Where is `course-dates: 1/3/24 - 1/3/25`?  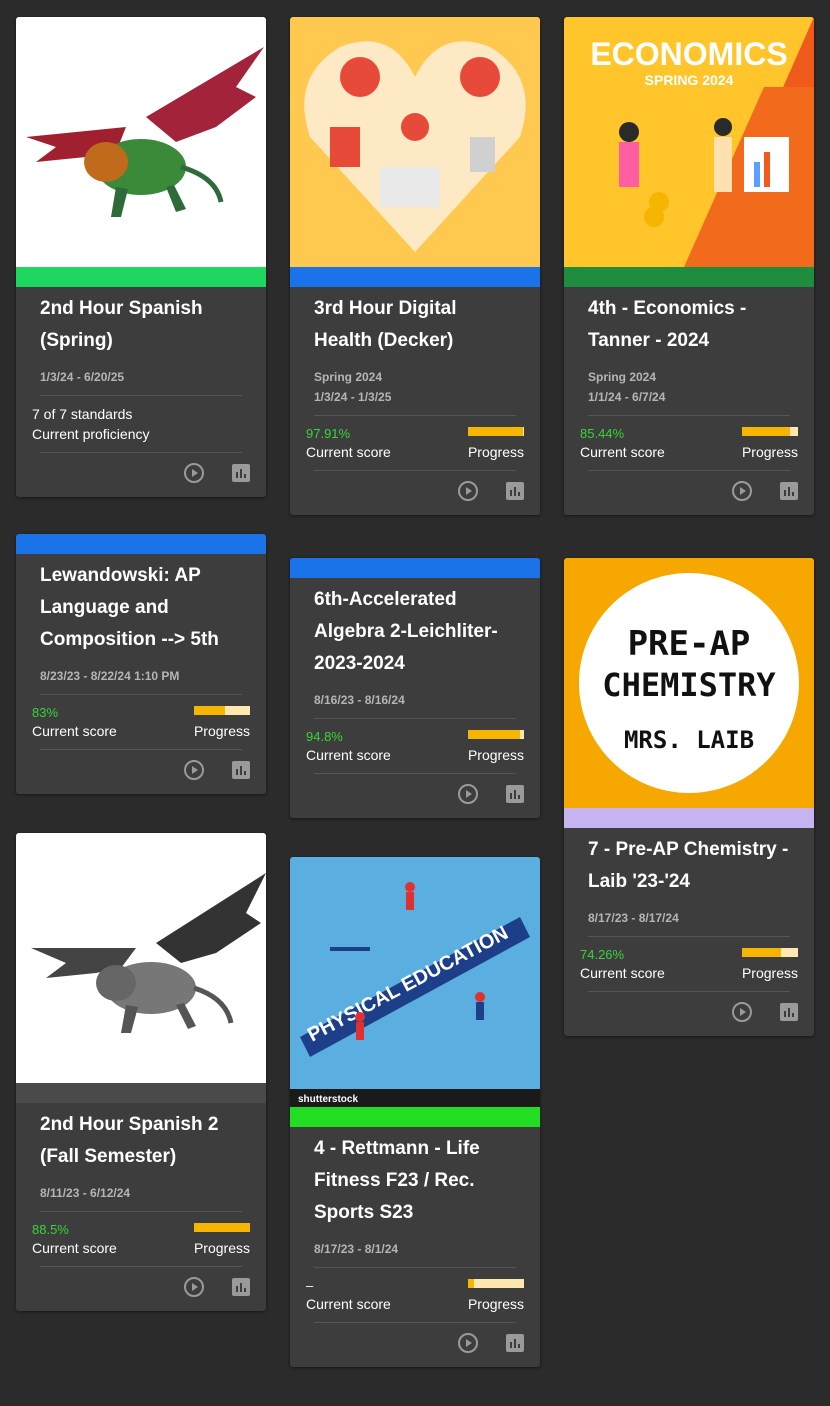 course-dates: 1/3/24 - 1/3/25 is located at coordinates (353, 397).